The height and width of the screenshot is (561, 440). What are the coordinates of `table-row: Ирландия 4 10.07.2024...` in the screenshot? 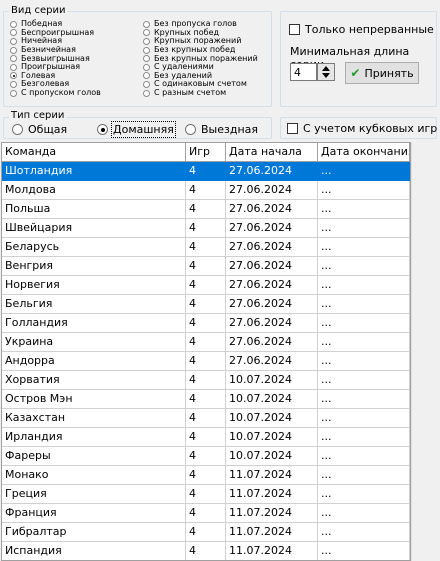 It's located at (206, 437).